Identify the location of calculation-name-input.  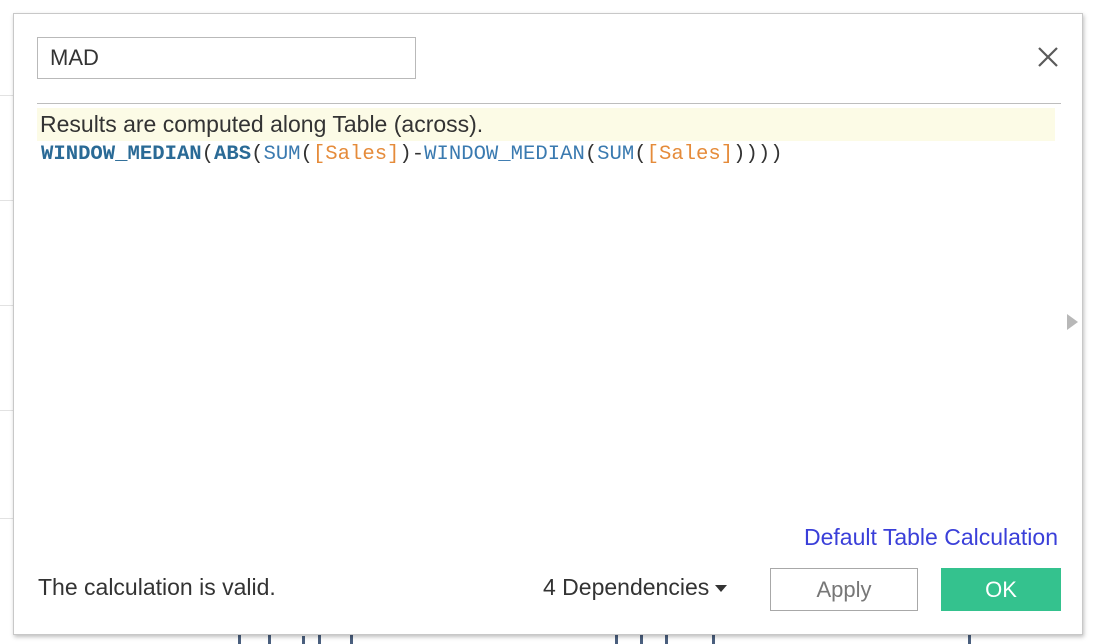
(226, 58).